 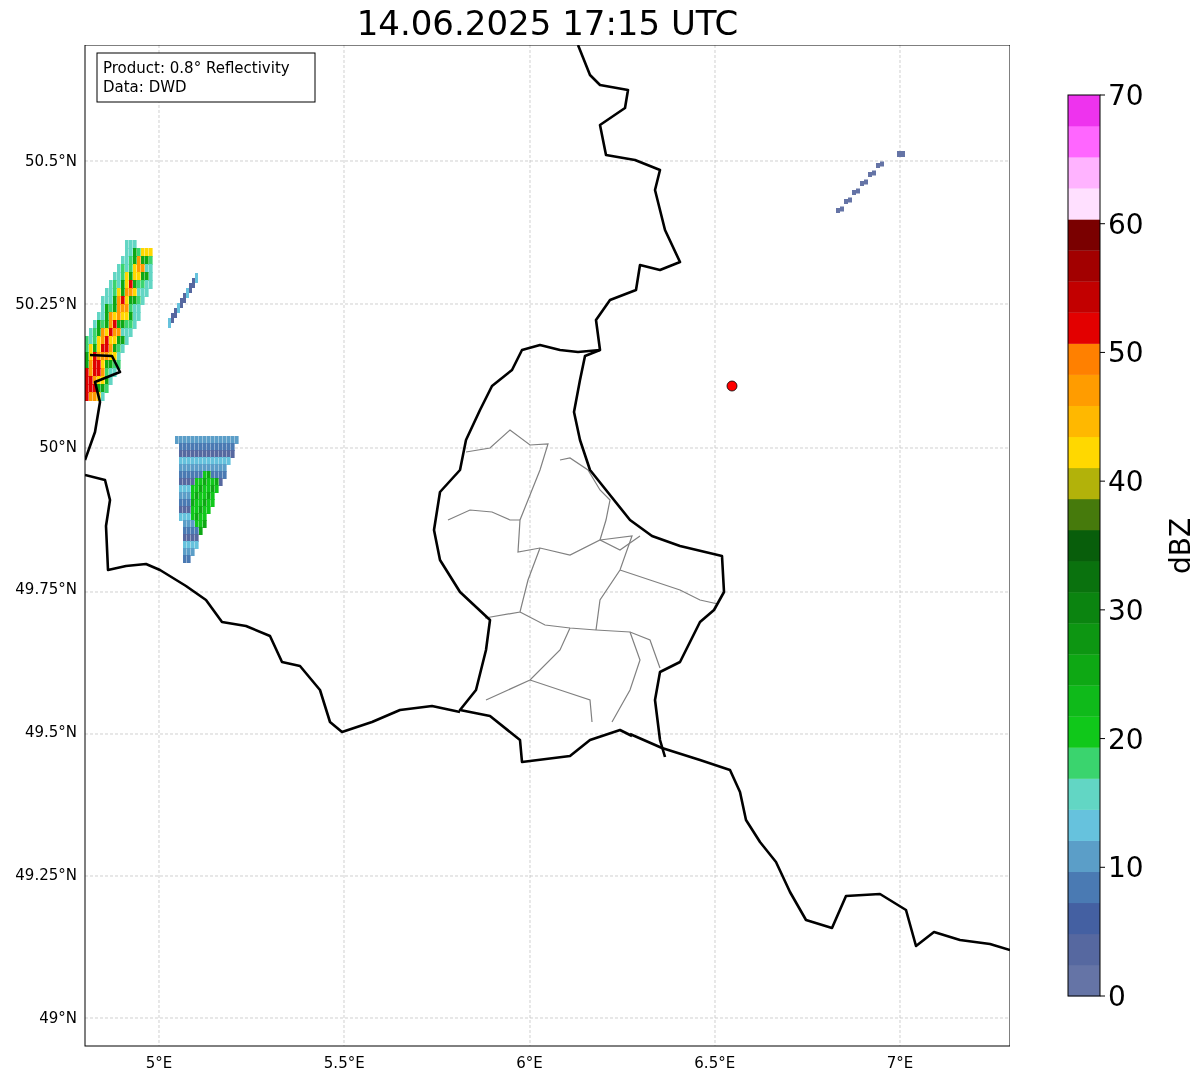 I want to click on radar-site-marker, so click(x=732, y=386).